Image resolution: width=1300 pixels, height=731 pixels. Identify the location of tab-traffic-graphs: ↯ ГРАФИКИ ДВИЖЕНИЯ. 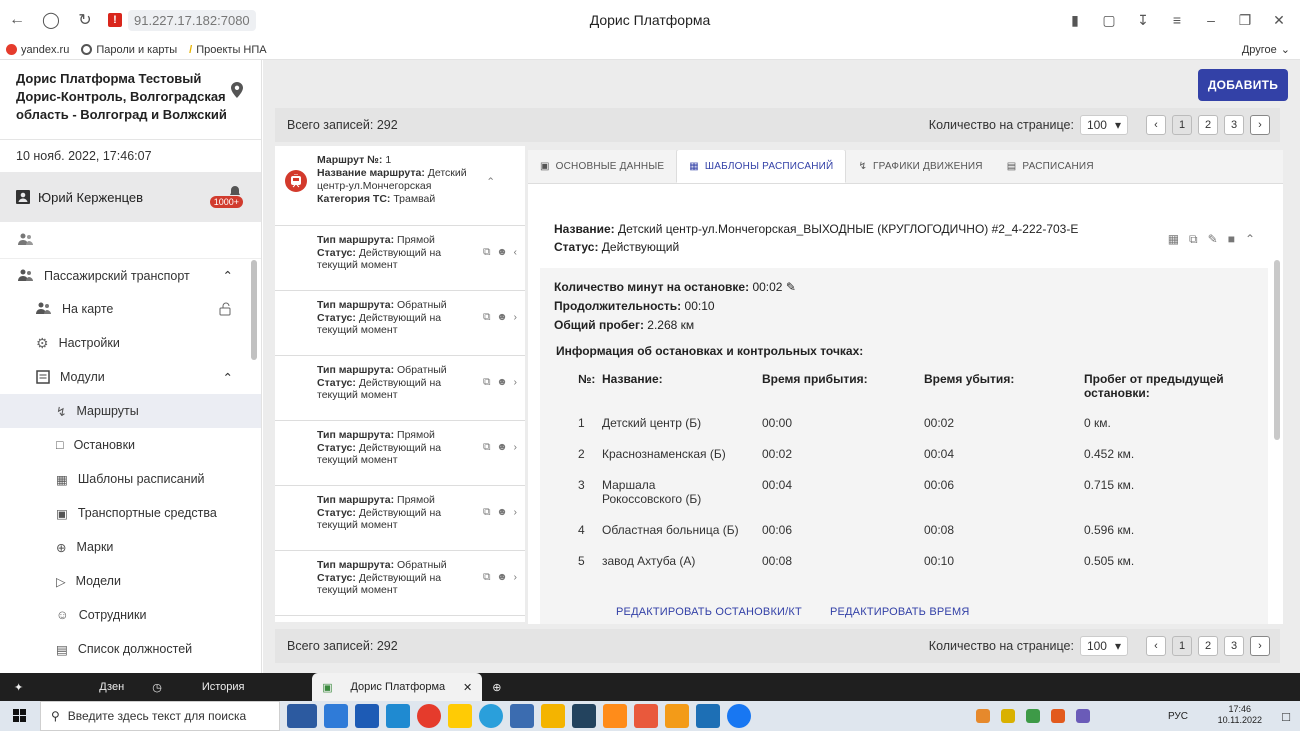
(920, 166).